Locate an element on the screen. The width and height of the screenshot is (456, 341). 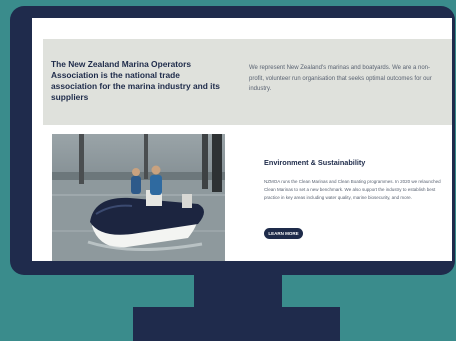
boat-photo is located at coordinates (138, 197).